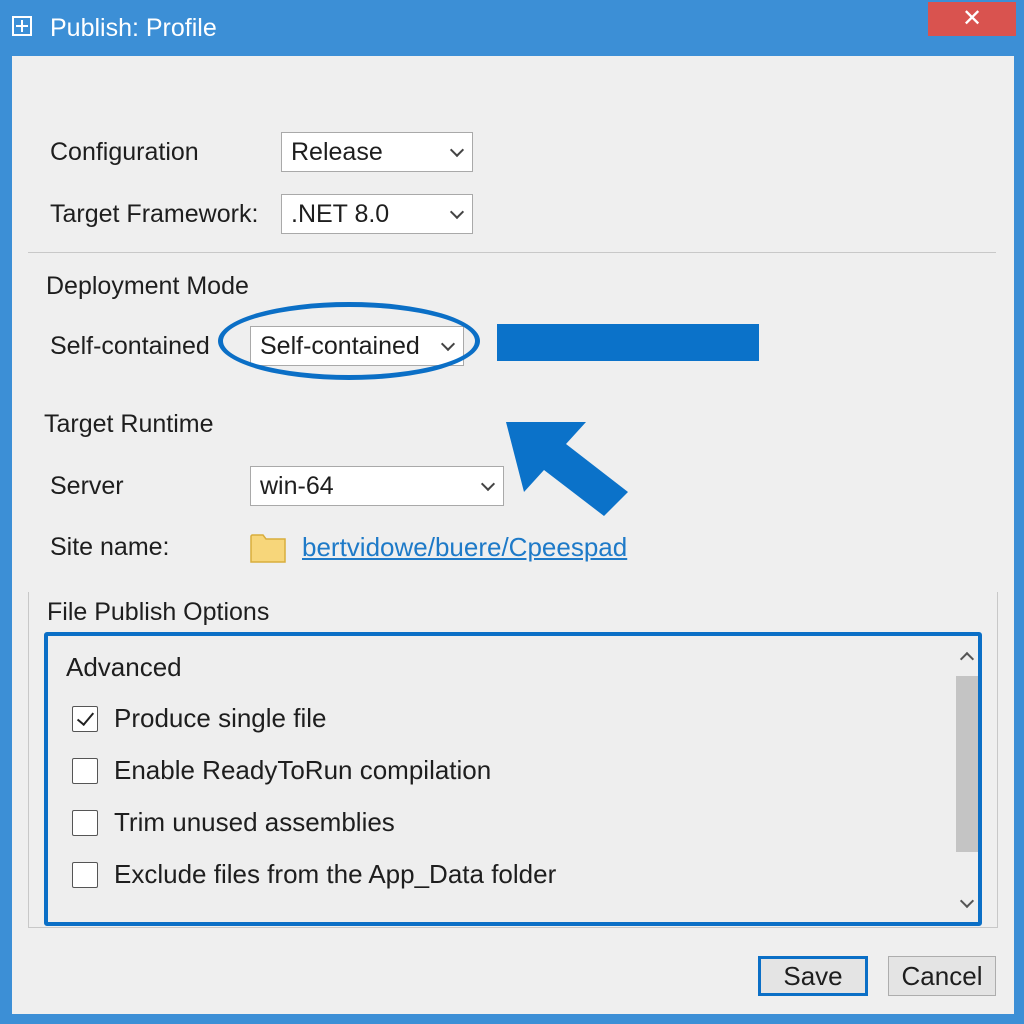 This screenshot has height=1024, width=1024. I want to click on title-bar: Publish: Profile ✕, so click(512, 28).